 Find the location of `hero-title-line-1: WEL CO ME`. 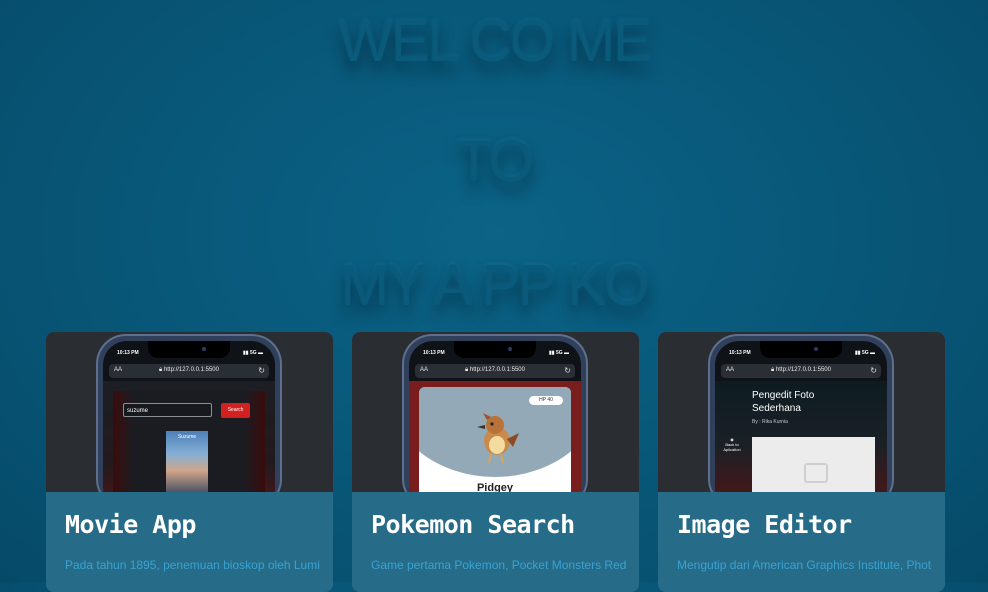

hero-title-line-1: WEL CO ME is located at coordinates (495, 41).